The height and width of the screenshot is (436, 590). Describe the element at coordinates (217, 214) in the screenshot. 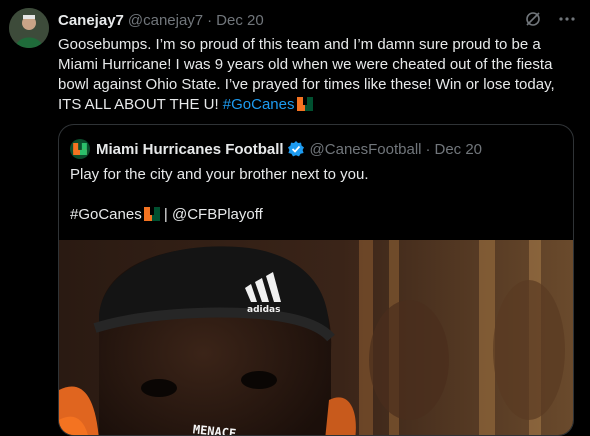

I see `quote-mention: @CFBPlayoff` at that location.